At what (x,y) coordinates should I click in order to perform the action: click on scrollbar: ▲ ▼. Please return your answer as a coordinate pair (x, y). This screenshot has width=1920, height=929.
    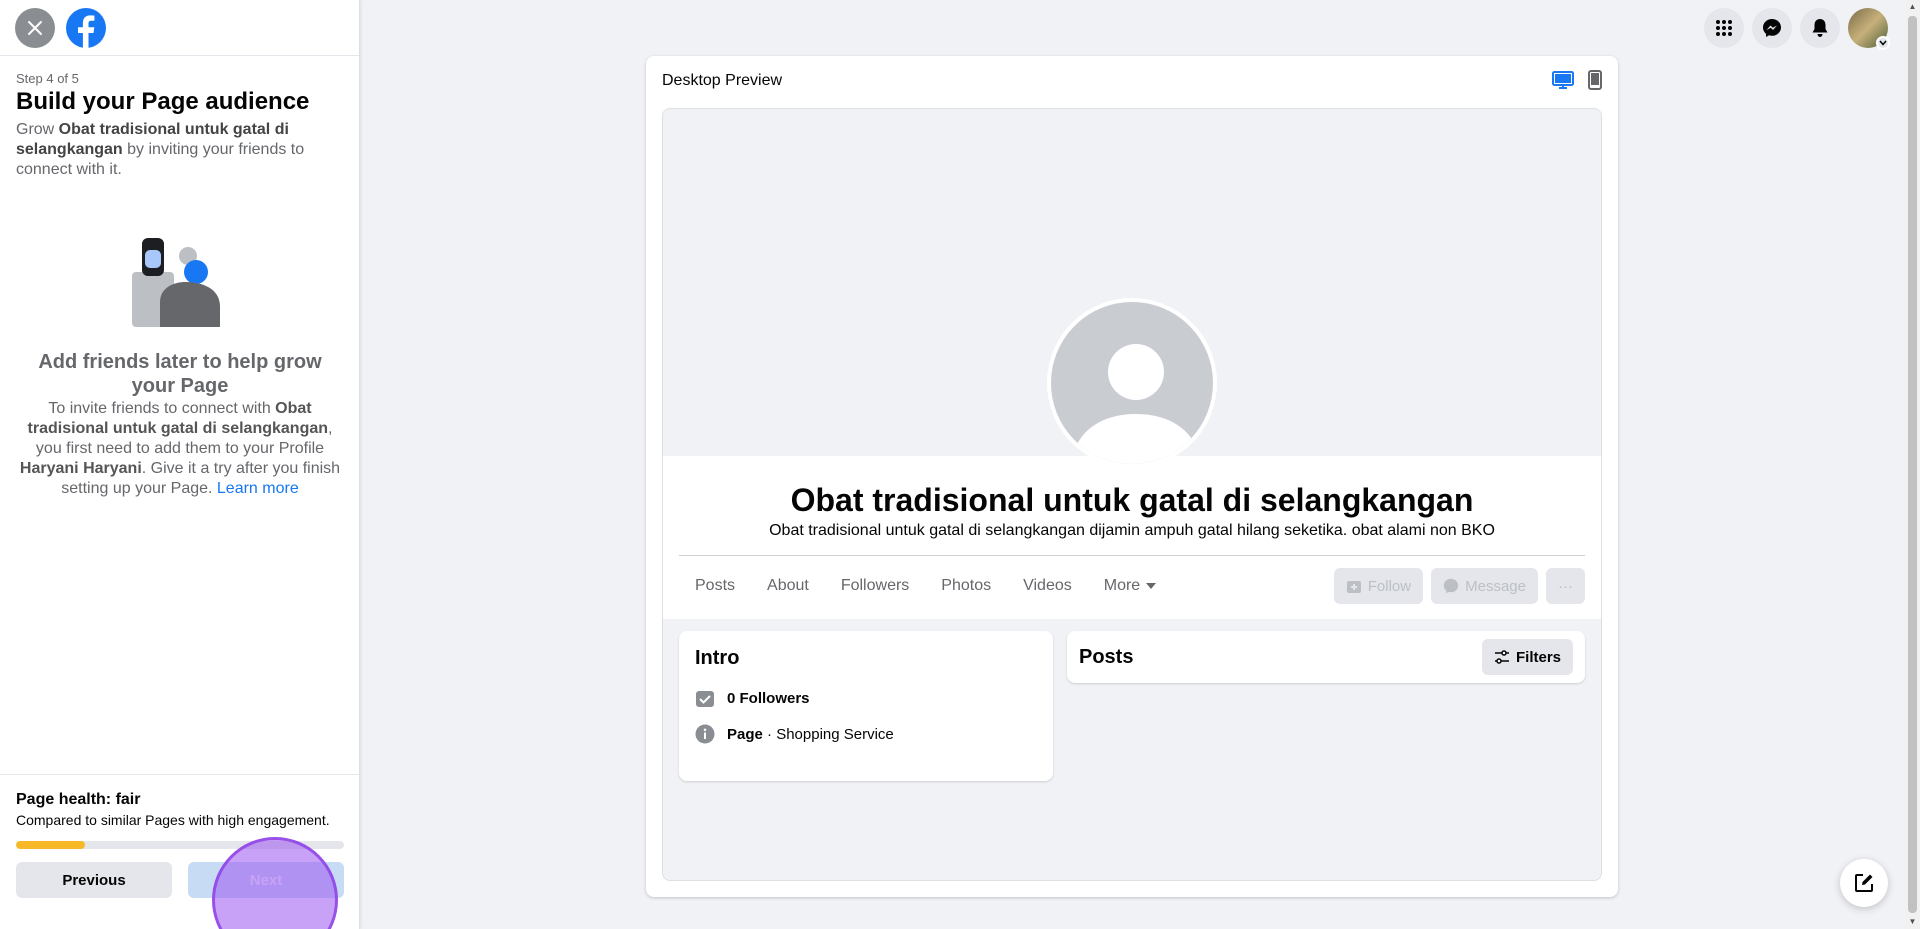
    Looking at the image, I should click on (1912, 464).